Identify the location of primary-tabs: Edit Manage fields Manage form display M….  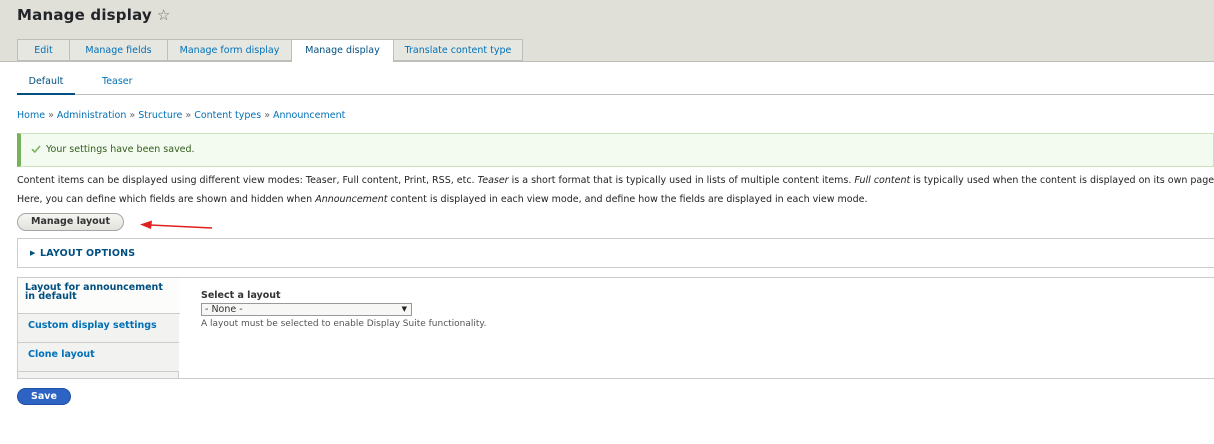
(270, 50).